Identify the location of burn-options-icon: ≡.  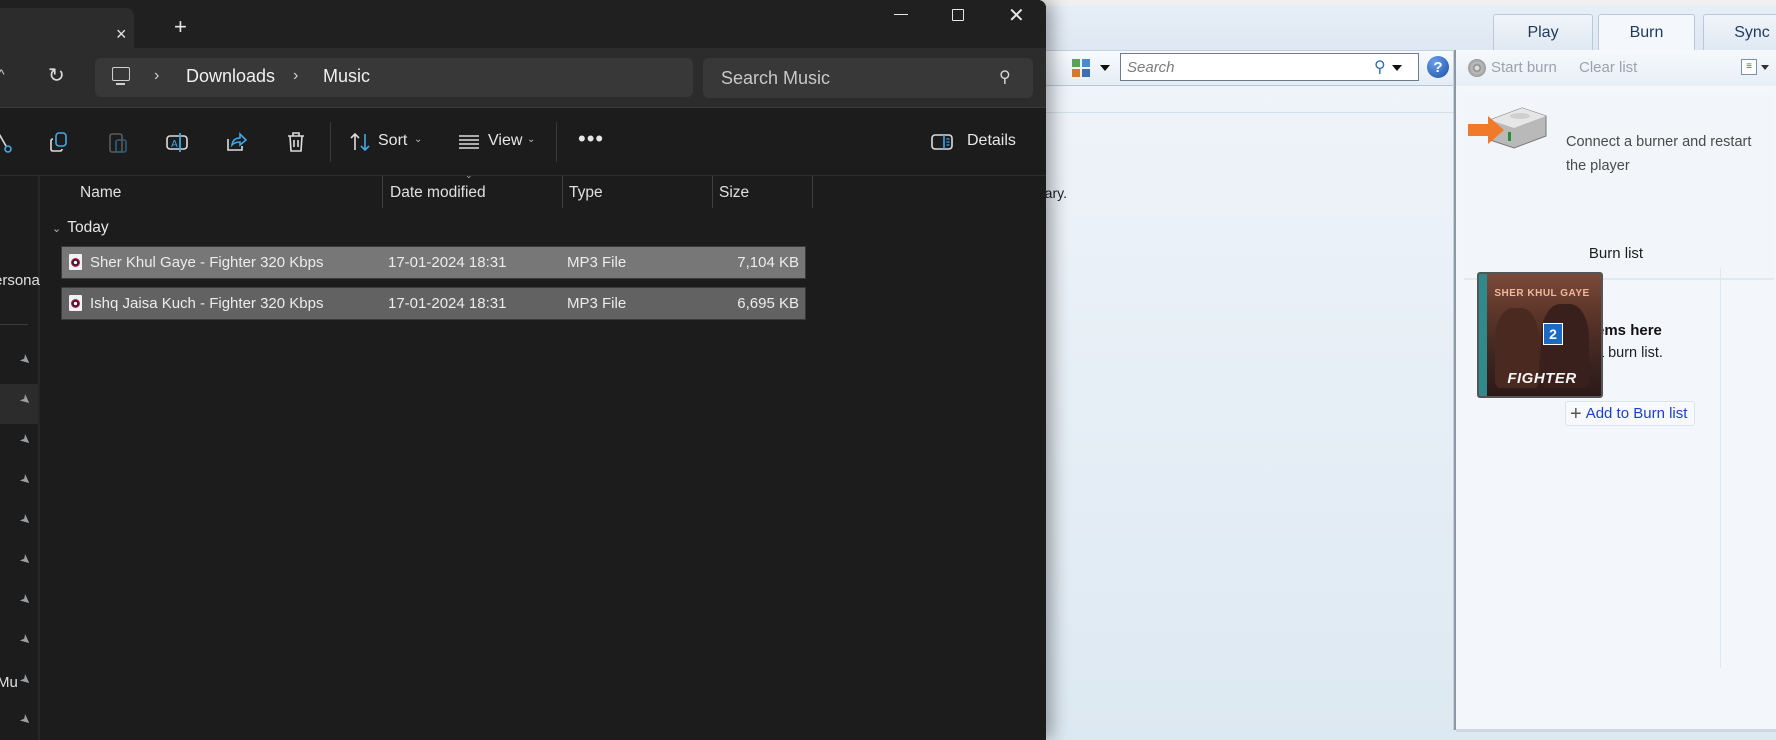
(1749, 67).